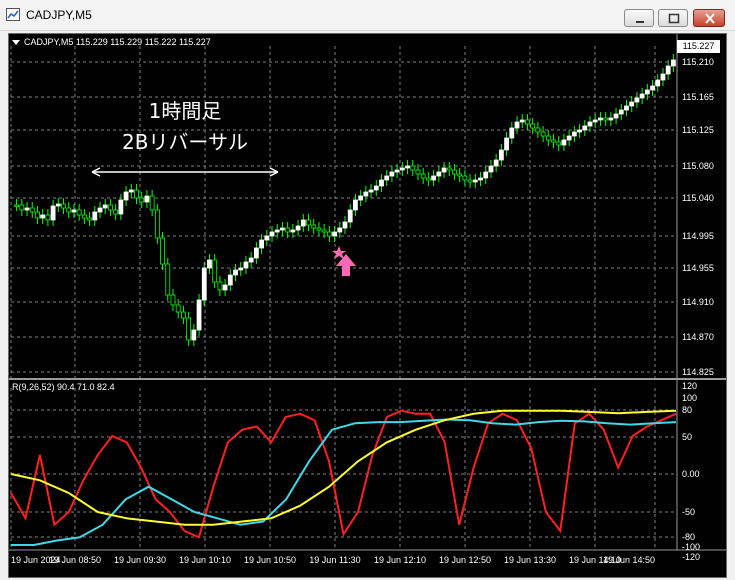 This screenshot has height=580, width=735. I want to click on indicator-axis-label: -100, so click(691, 547).